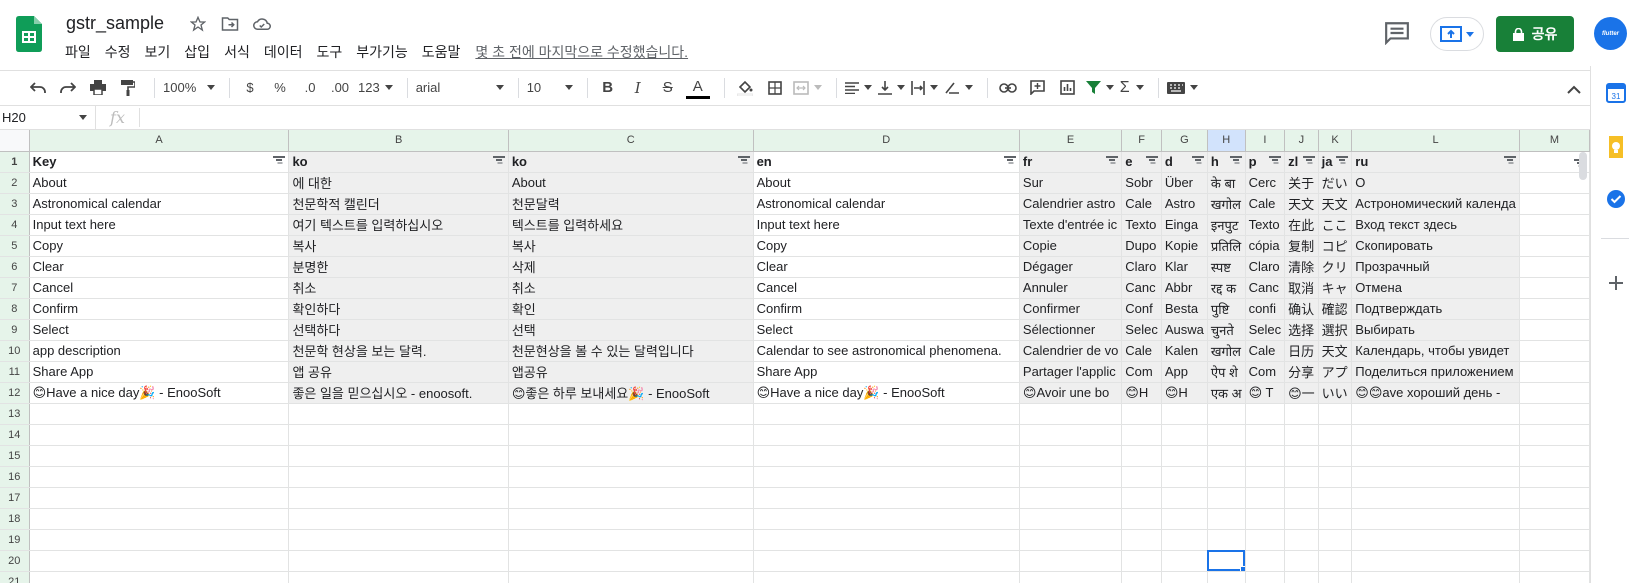  What do you see at coordinates (1226, 183) in the screenshot?
I see `cell-h2: के बा` at bounding box center [1226, 183].